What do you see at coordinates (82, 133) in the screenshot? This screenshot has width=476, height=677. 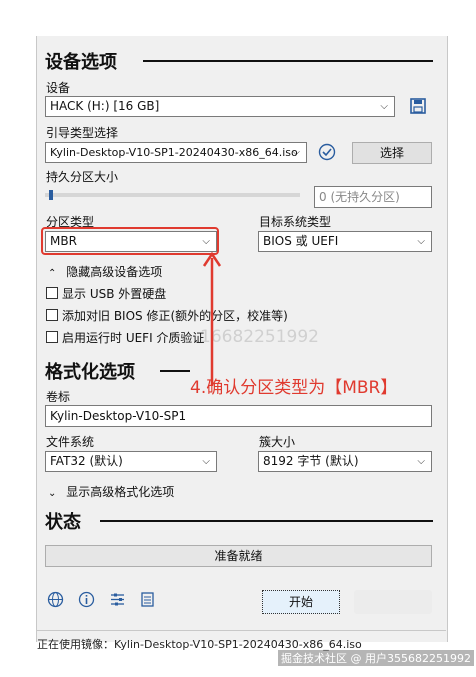 I see `boot-label: 引导类型选择` at bounding box center [82, 133].